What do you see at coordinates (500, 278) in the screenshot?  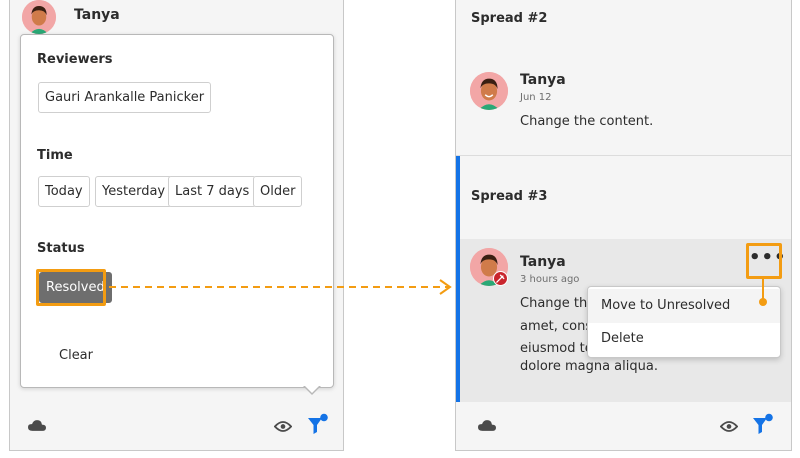 I see `resolved-badge-icon` at bounding box center [500, 278].